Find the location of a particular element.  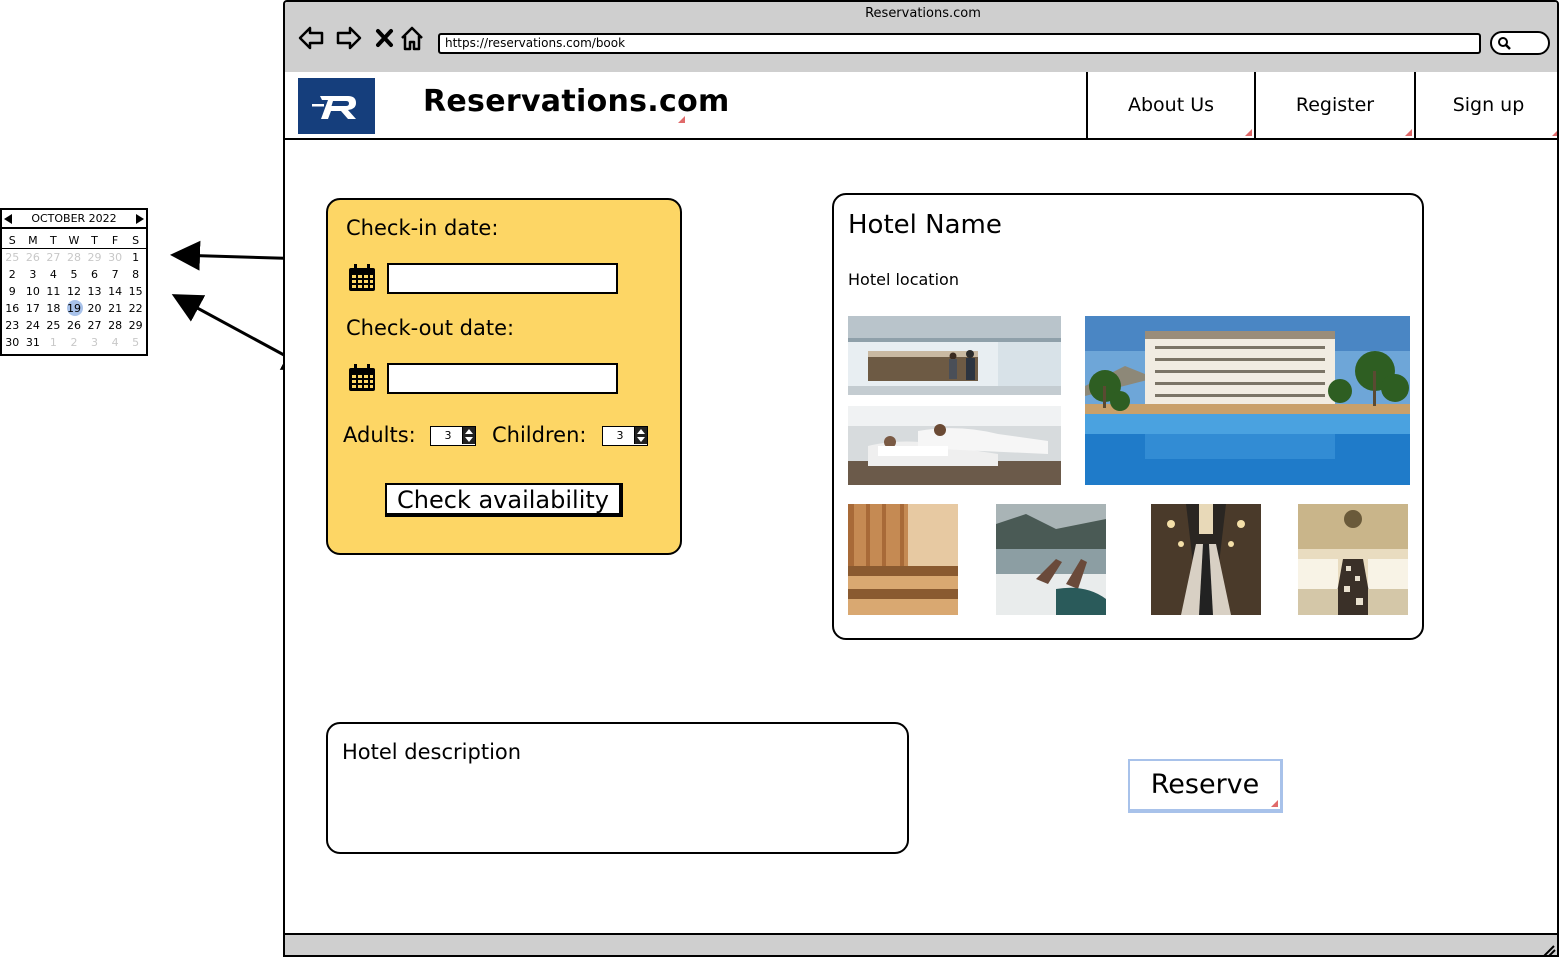

home-icon is located at coordinates (412, 38).